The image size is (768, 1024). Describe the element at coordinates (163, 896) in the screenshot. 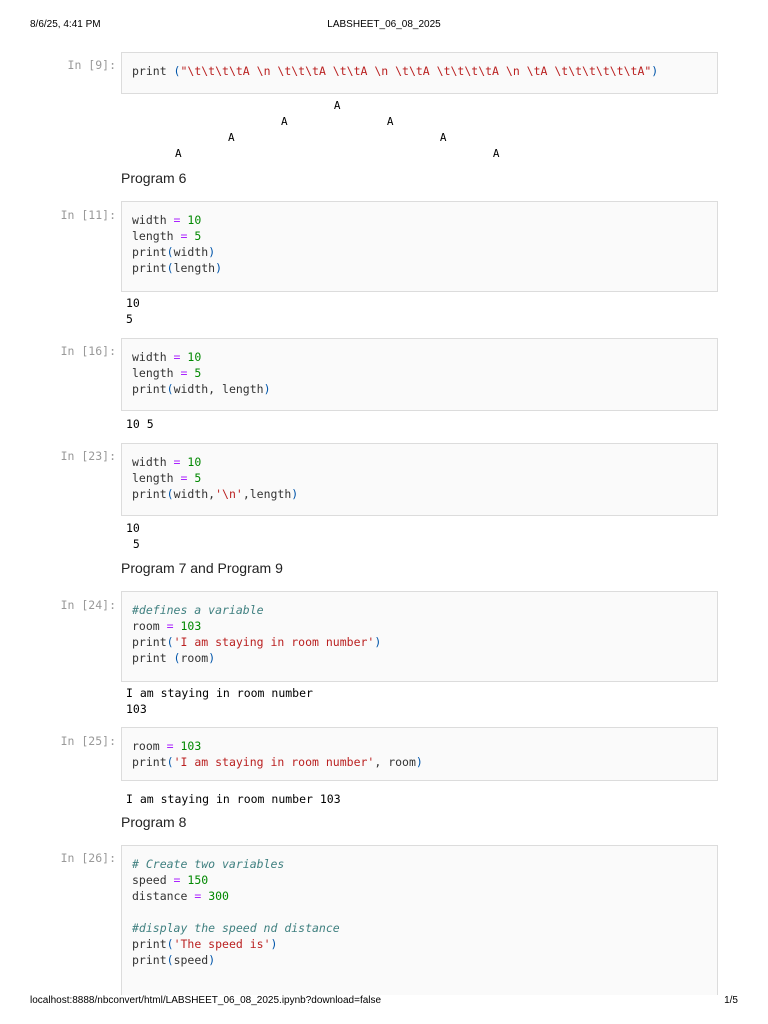

I see `code-token: distance` at that location.